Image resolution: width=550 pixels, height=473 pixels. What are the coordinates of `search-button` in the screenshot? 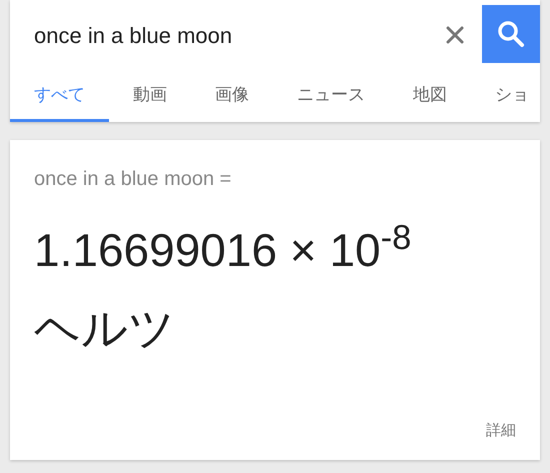 It's located at (511, 34).